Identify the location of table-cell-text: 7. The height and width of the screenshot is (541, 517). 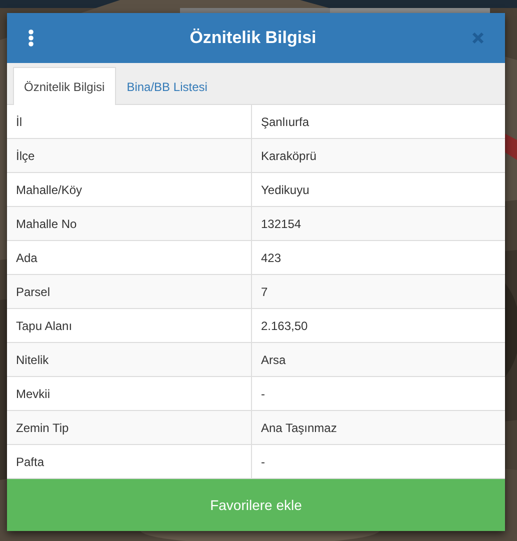
(264, 292).